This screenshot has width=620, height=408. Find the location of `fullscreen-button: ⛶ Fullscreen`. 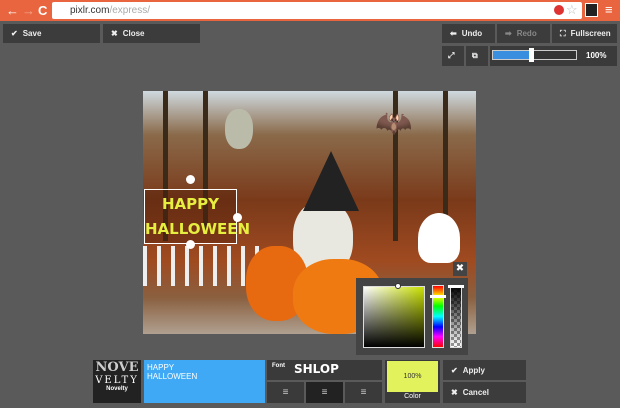

fullscreen-button: ⛶ Fullscreen is located at coordinates (584, 33).